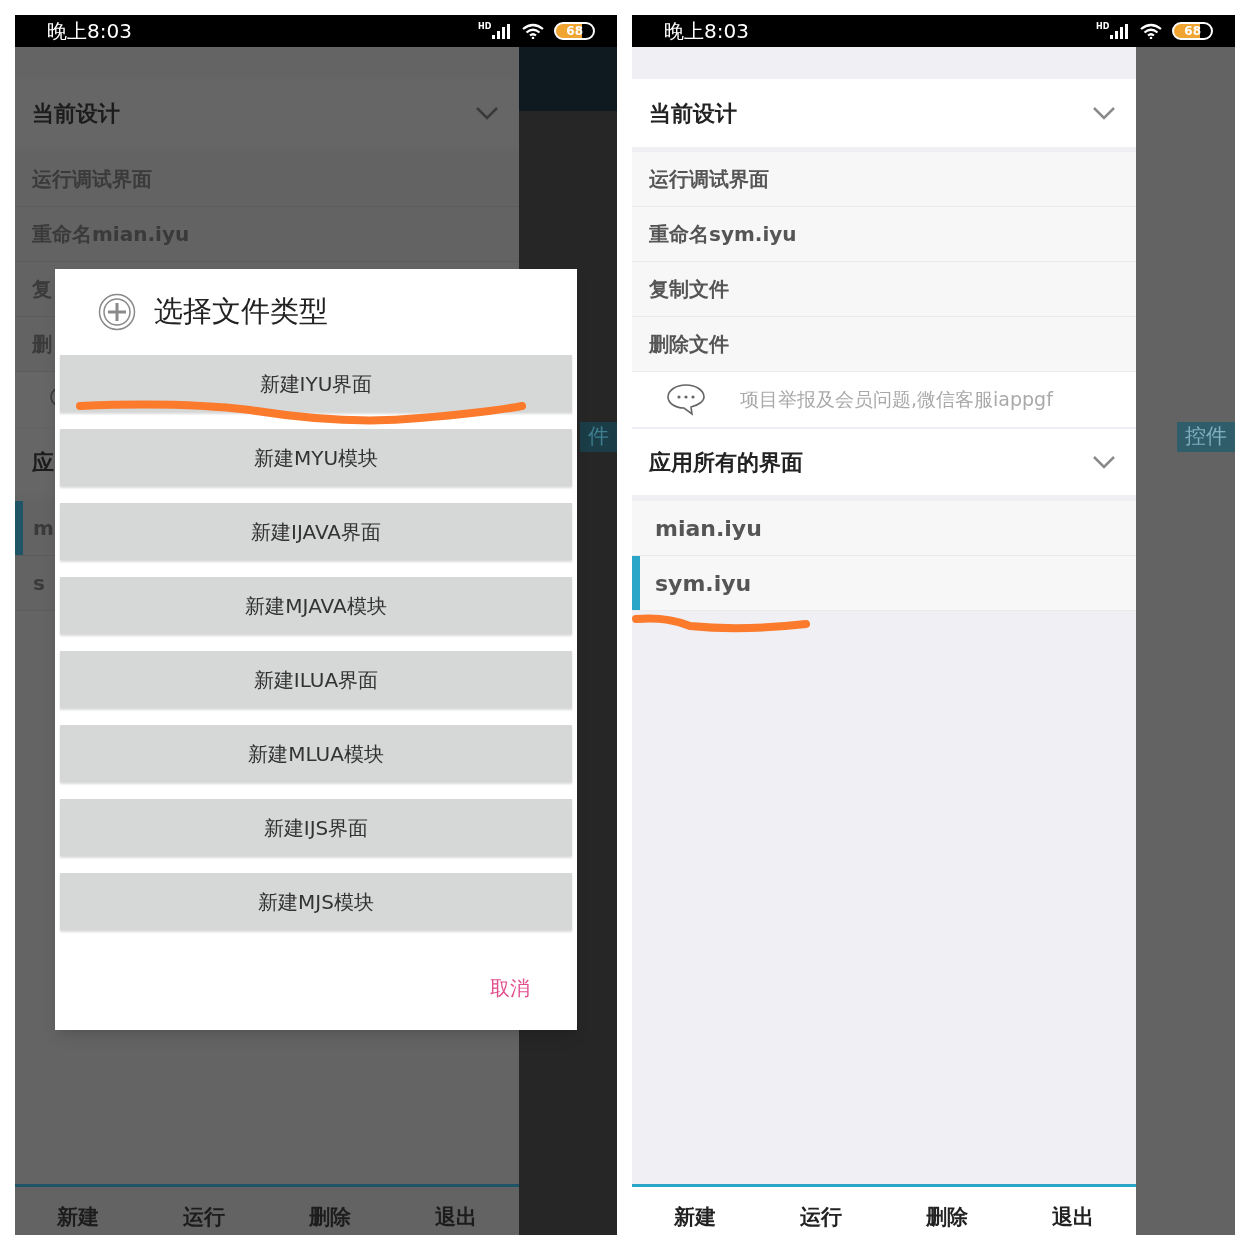  What do you see at coordinates (316, 383) in the screenshot?
I see `option-button: 新建IYU界面` at bounding box center [316, 383].